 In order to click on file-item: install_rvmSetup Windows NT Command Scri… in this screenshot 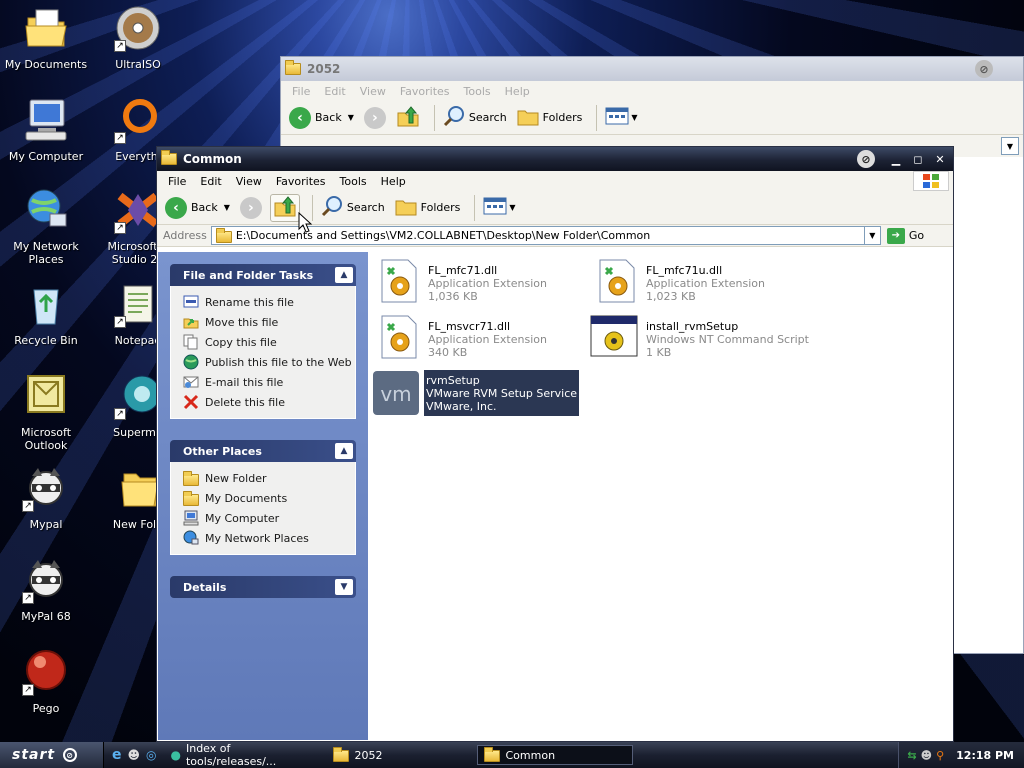, I will do `click(699, 337)`.